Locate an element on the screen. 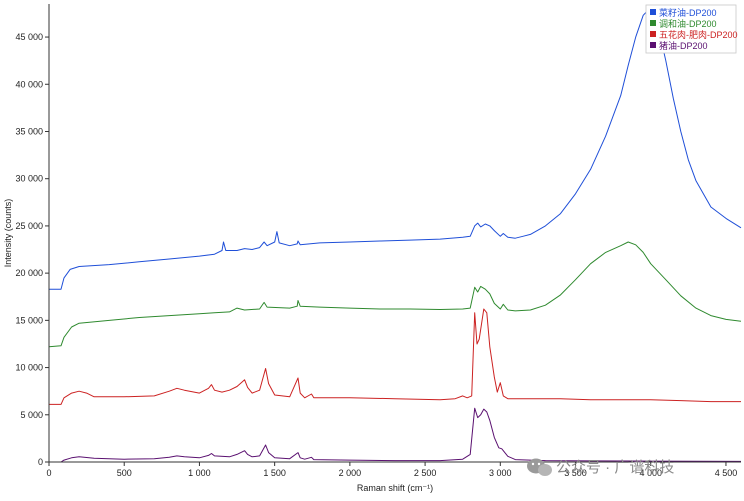 The image size is (744, 501). y-tick-label: 0 is located at coordinates (40, 462).